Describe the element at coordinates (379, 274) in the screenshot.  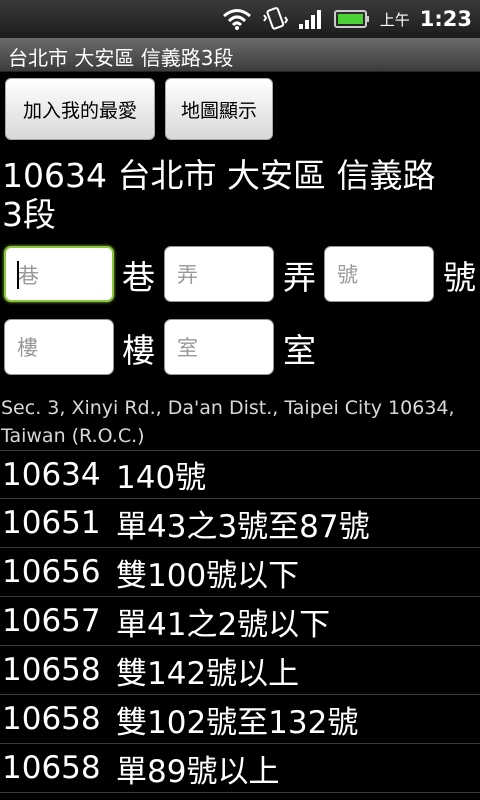
I see `number-input: 號` at that location.